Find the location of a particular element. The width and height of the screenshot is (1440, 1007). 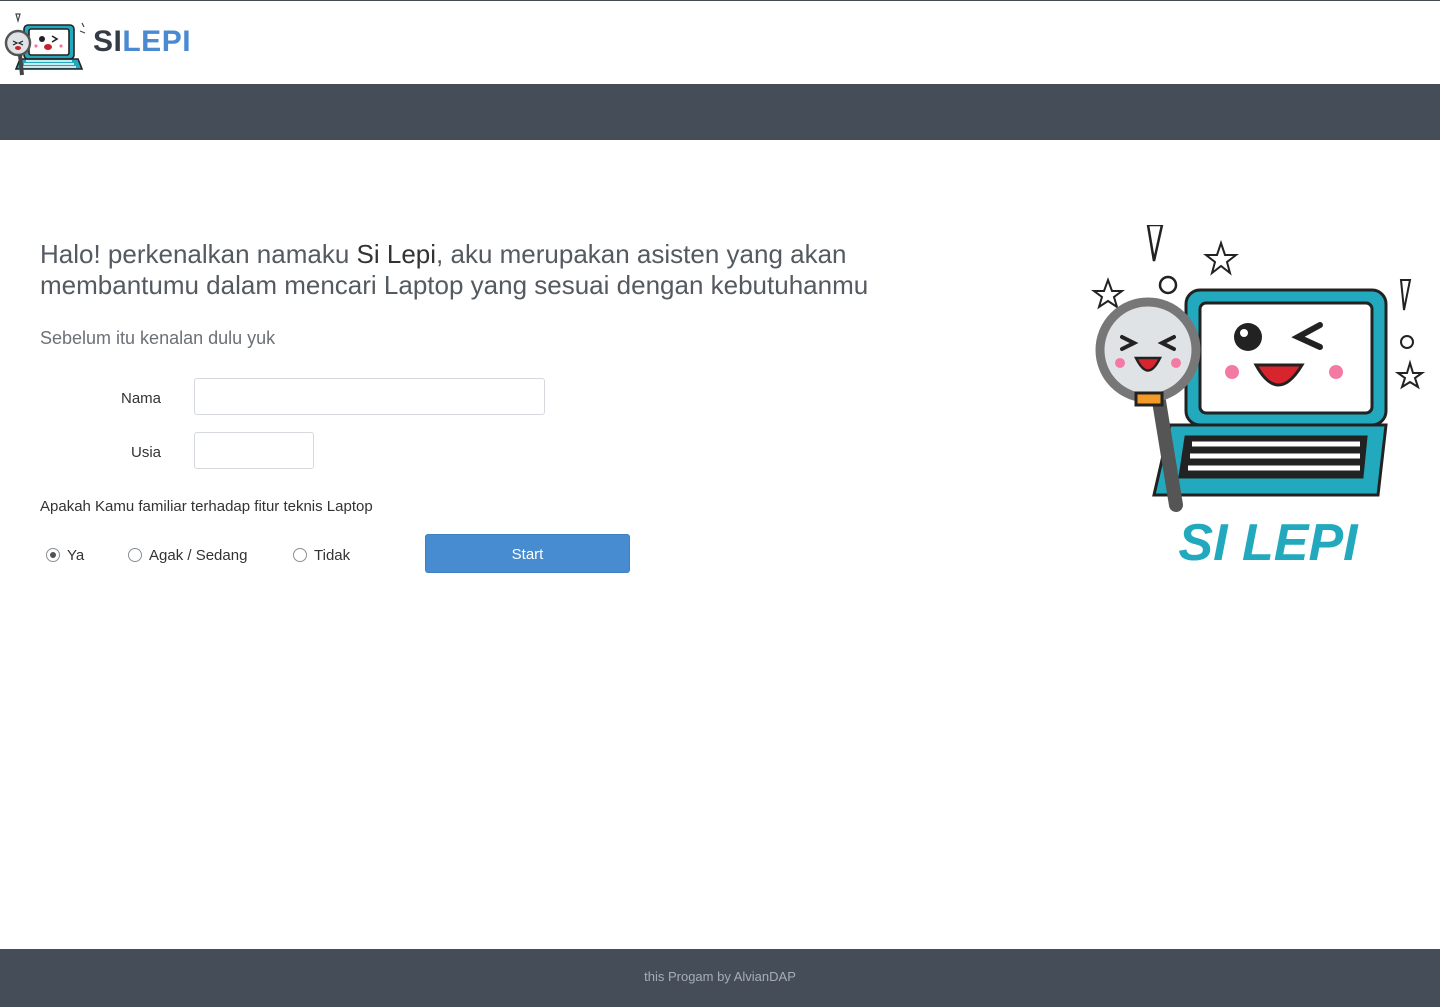

familiarity-radio-group: Ya Agak / Sedang Tidak is located at coordinates (210, 556).